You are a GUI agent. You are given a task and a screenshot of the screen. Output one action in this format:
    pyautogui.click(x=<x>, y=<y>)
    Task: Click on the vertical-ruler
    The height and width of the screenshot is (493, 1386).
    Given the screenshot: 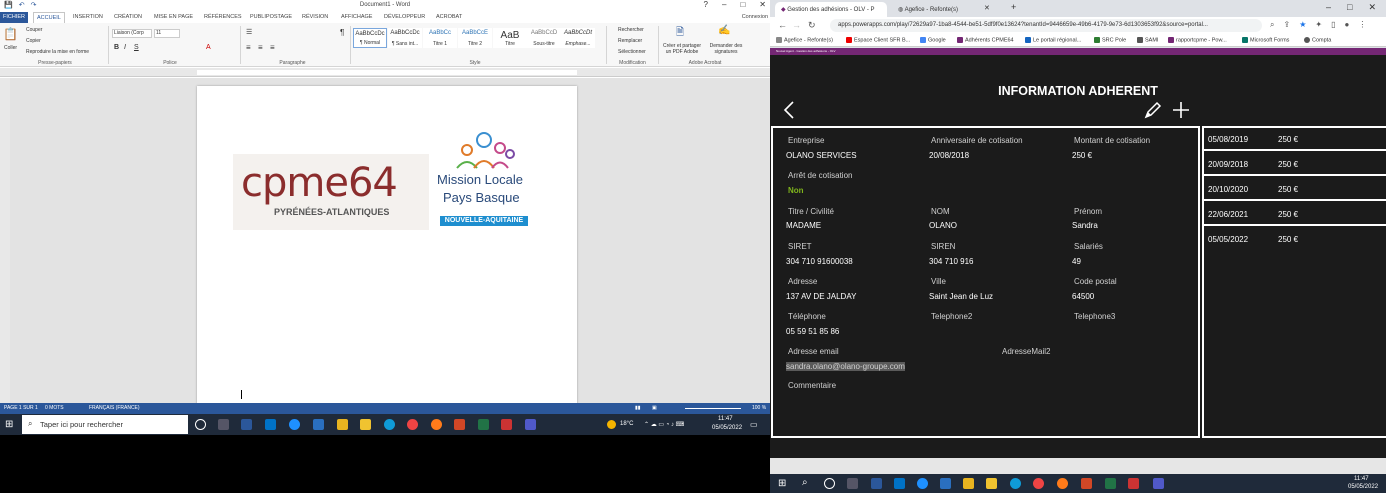 What is the action you would take?
    pyautogui.click(x=5, y=240)
    